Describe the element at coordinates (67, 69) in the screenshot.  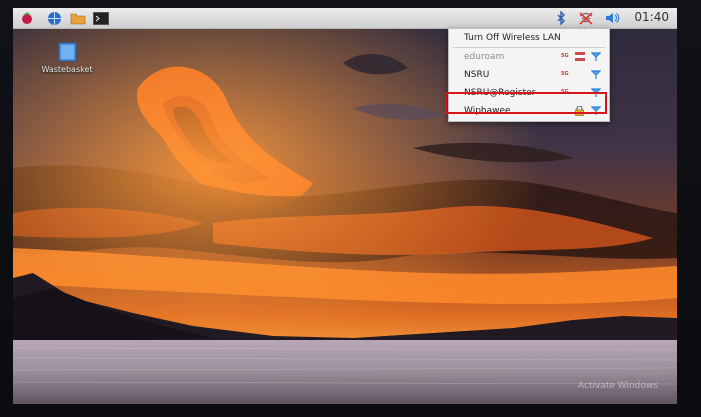
I see `wastebasket-label: Wastebasket` at that location.